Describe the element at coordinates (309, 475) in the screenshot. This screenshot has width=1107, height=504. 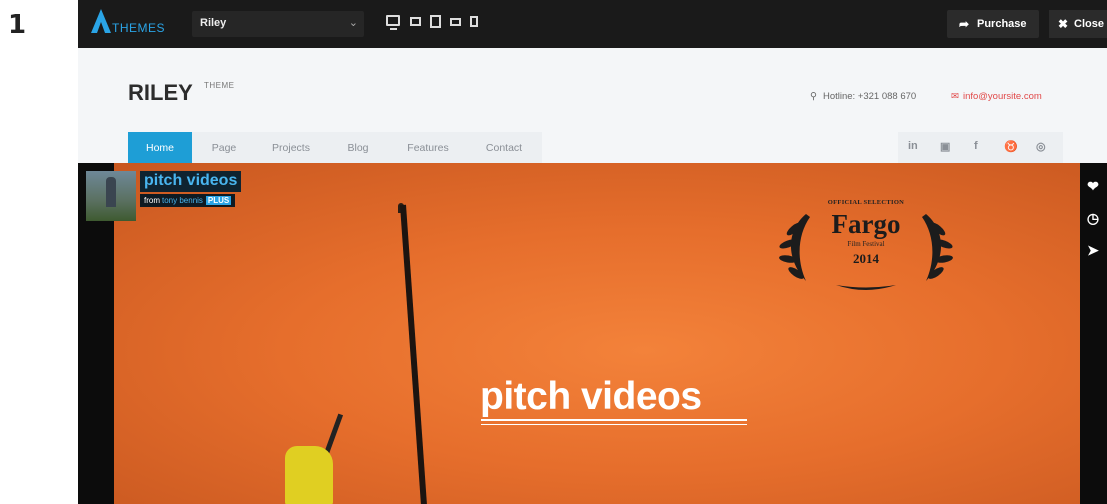
I see `yellow-figure` at that location.